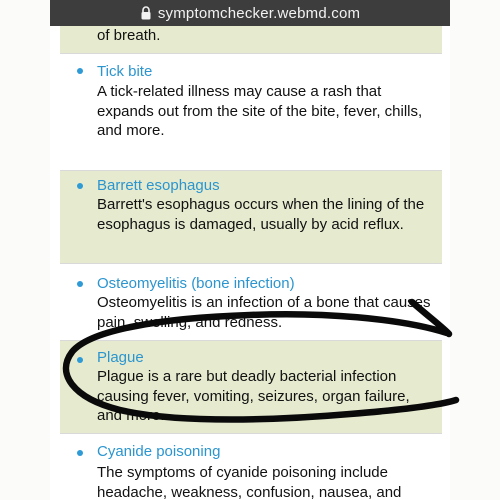 The image size is (500, 500). Describe the element at coordinates (25, 250) in the screenshot. I see `page-margin-left` at that location.